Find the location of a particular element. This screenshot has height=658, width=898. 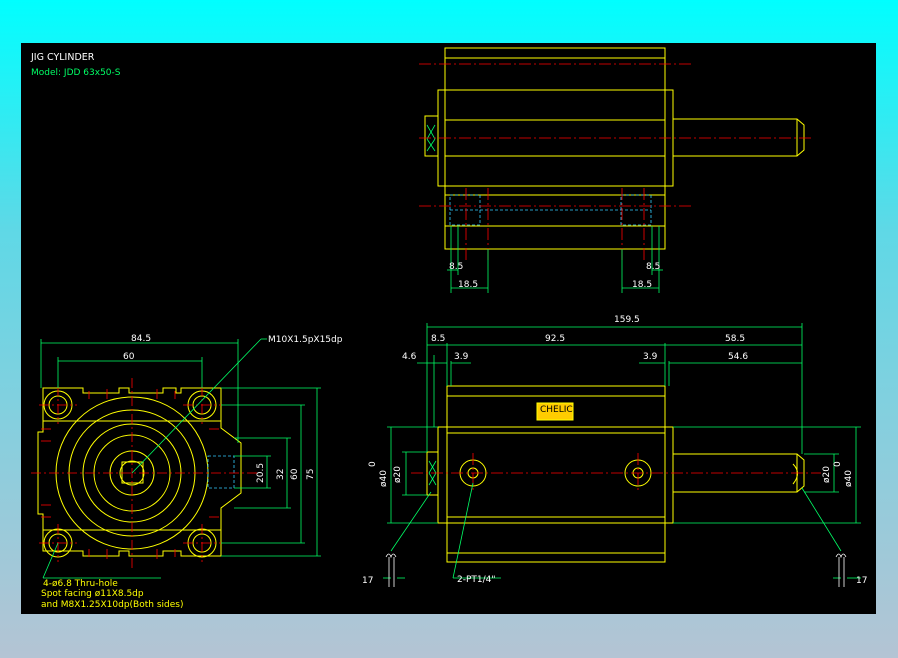

dim-84-5: 84.5 is located at coordinates (141, 339).